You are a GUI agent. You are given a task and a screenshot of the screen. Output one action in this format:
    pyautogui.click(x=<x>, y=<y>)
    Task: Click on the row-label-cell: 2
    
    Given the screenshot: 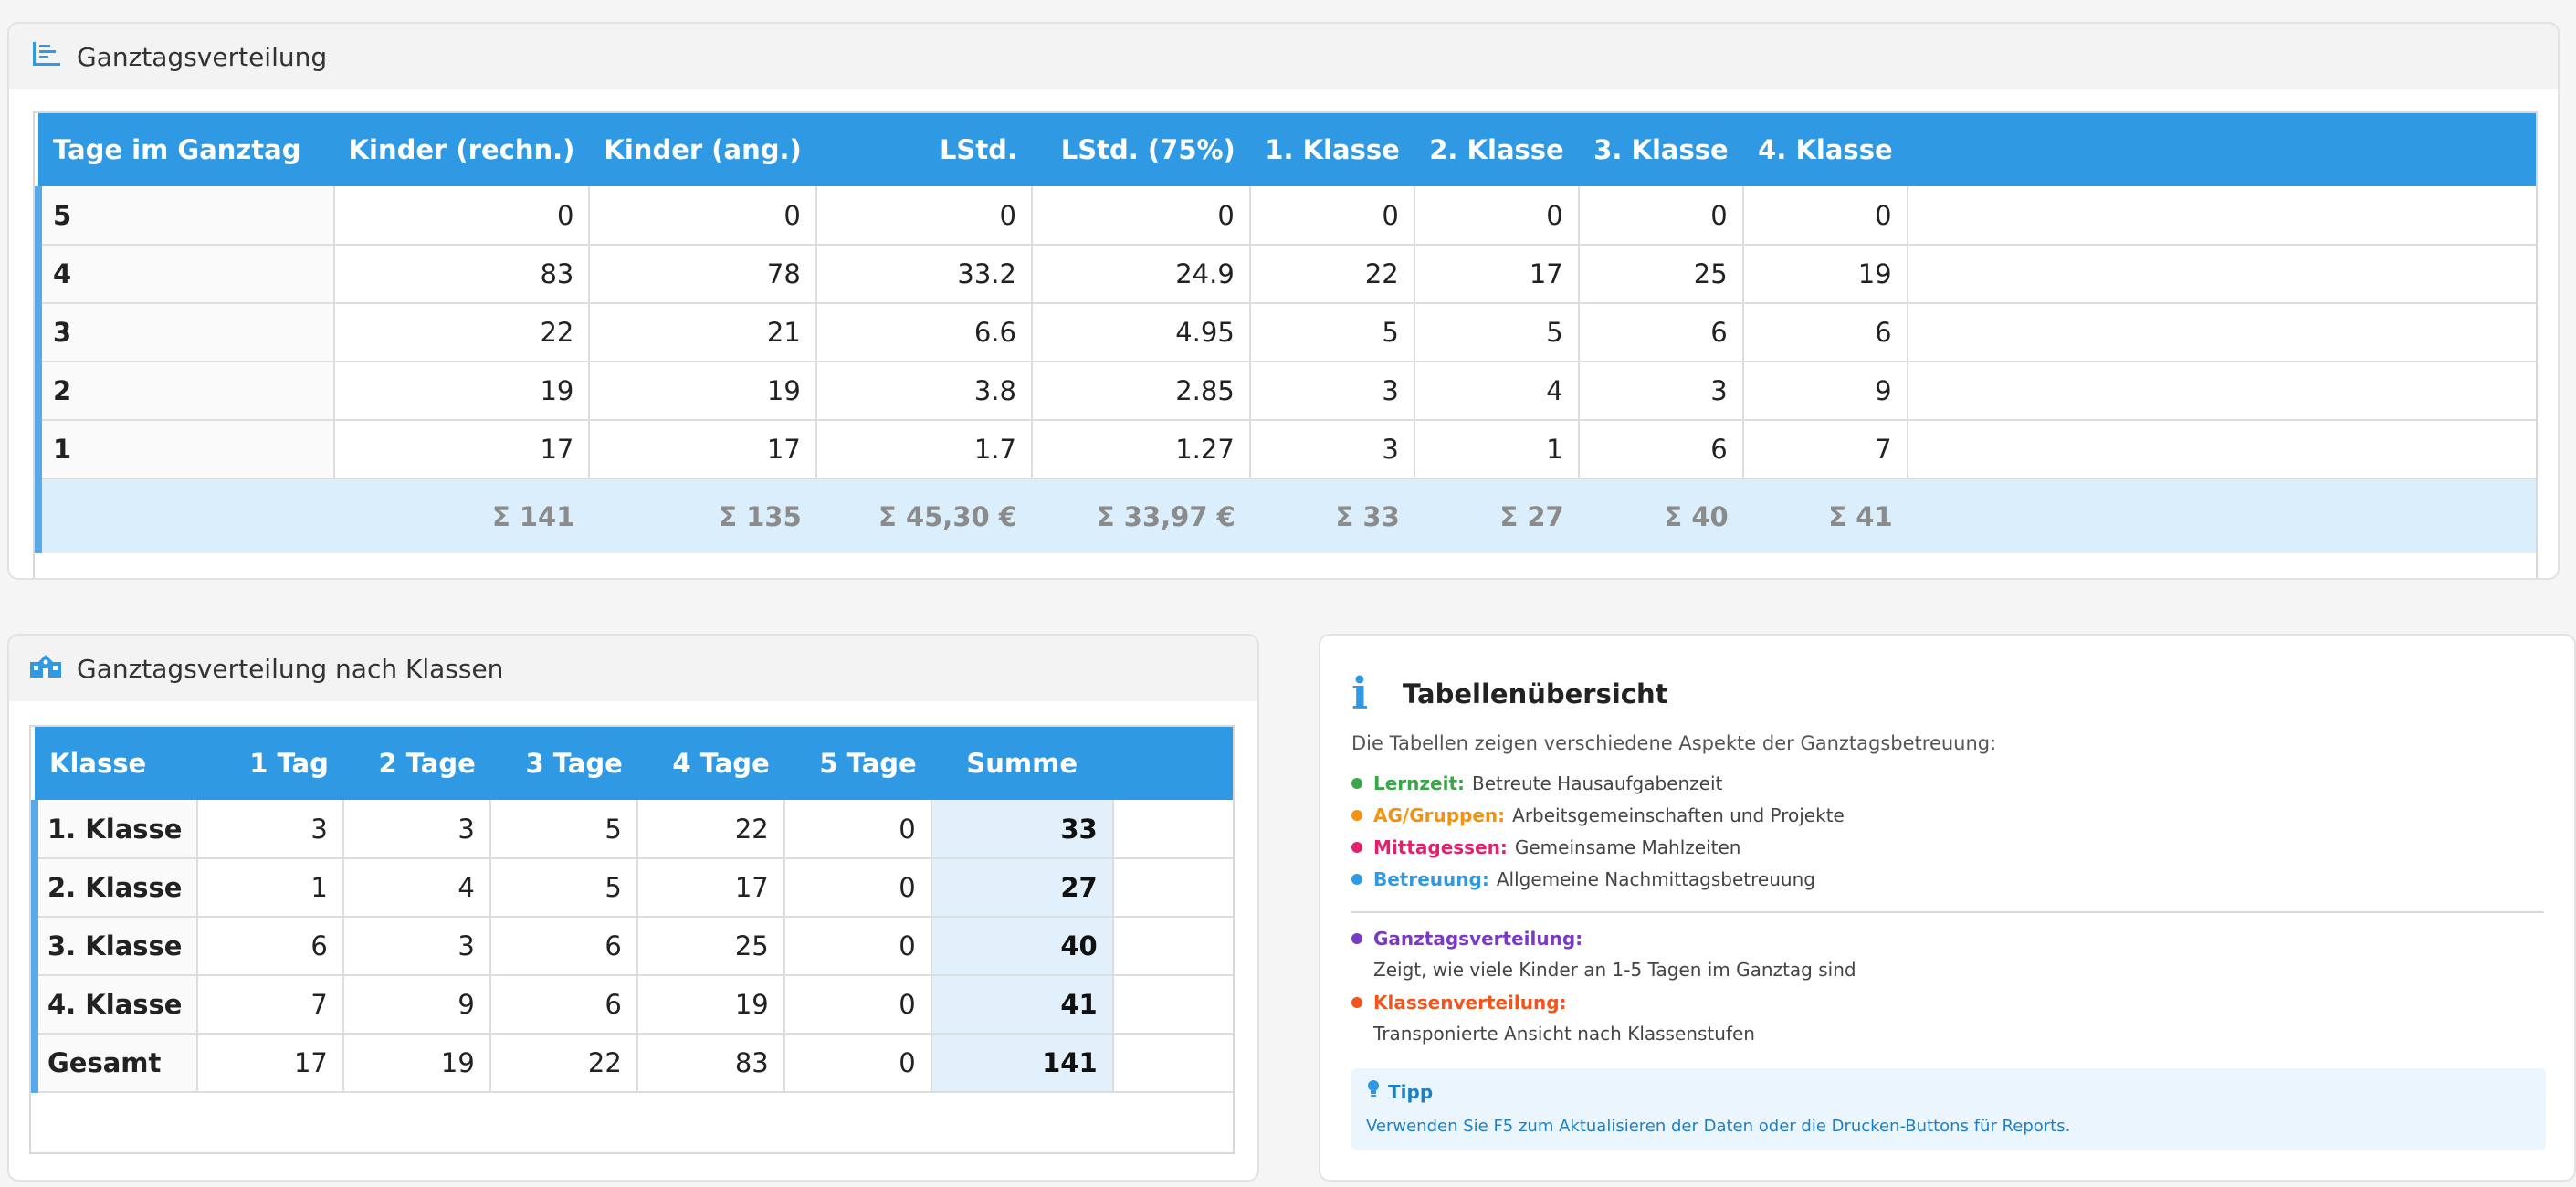 What is the action you would take?
    pyautogui.click(x=185, y=391)
    